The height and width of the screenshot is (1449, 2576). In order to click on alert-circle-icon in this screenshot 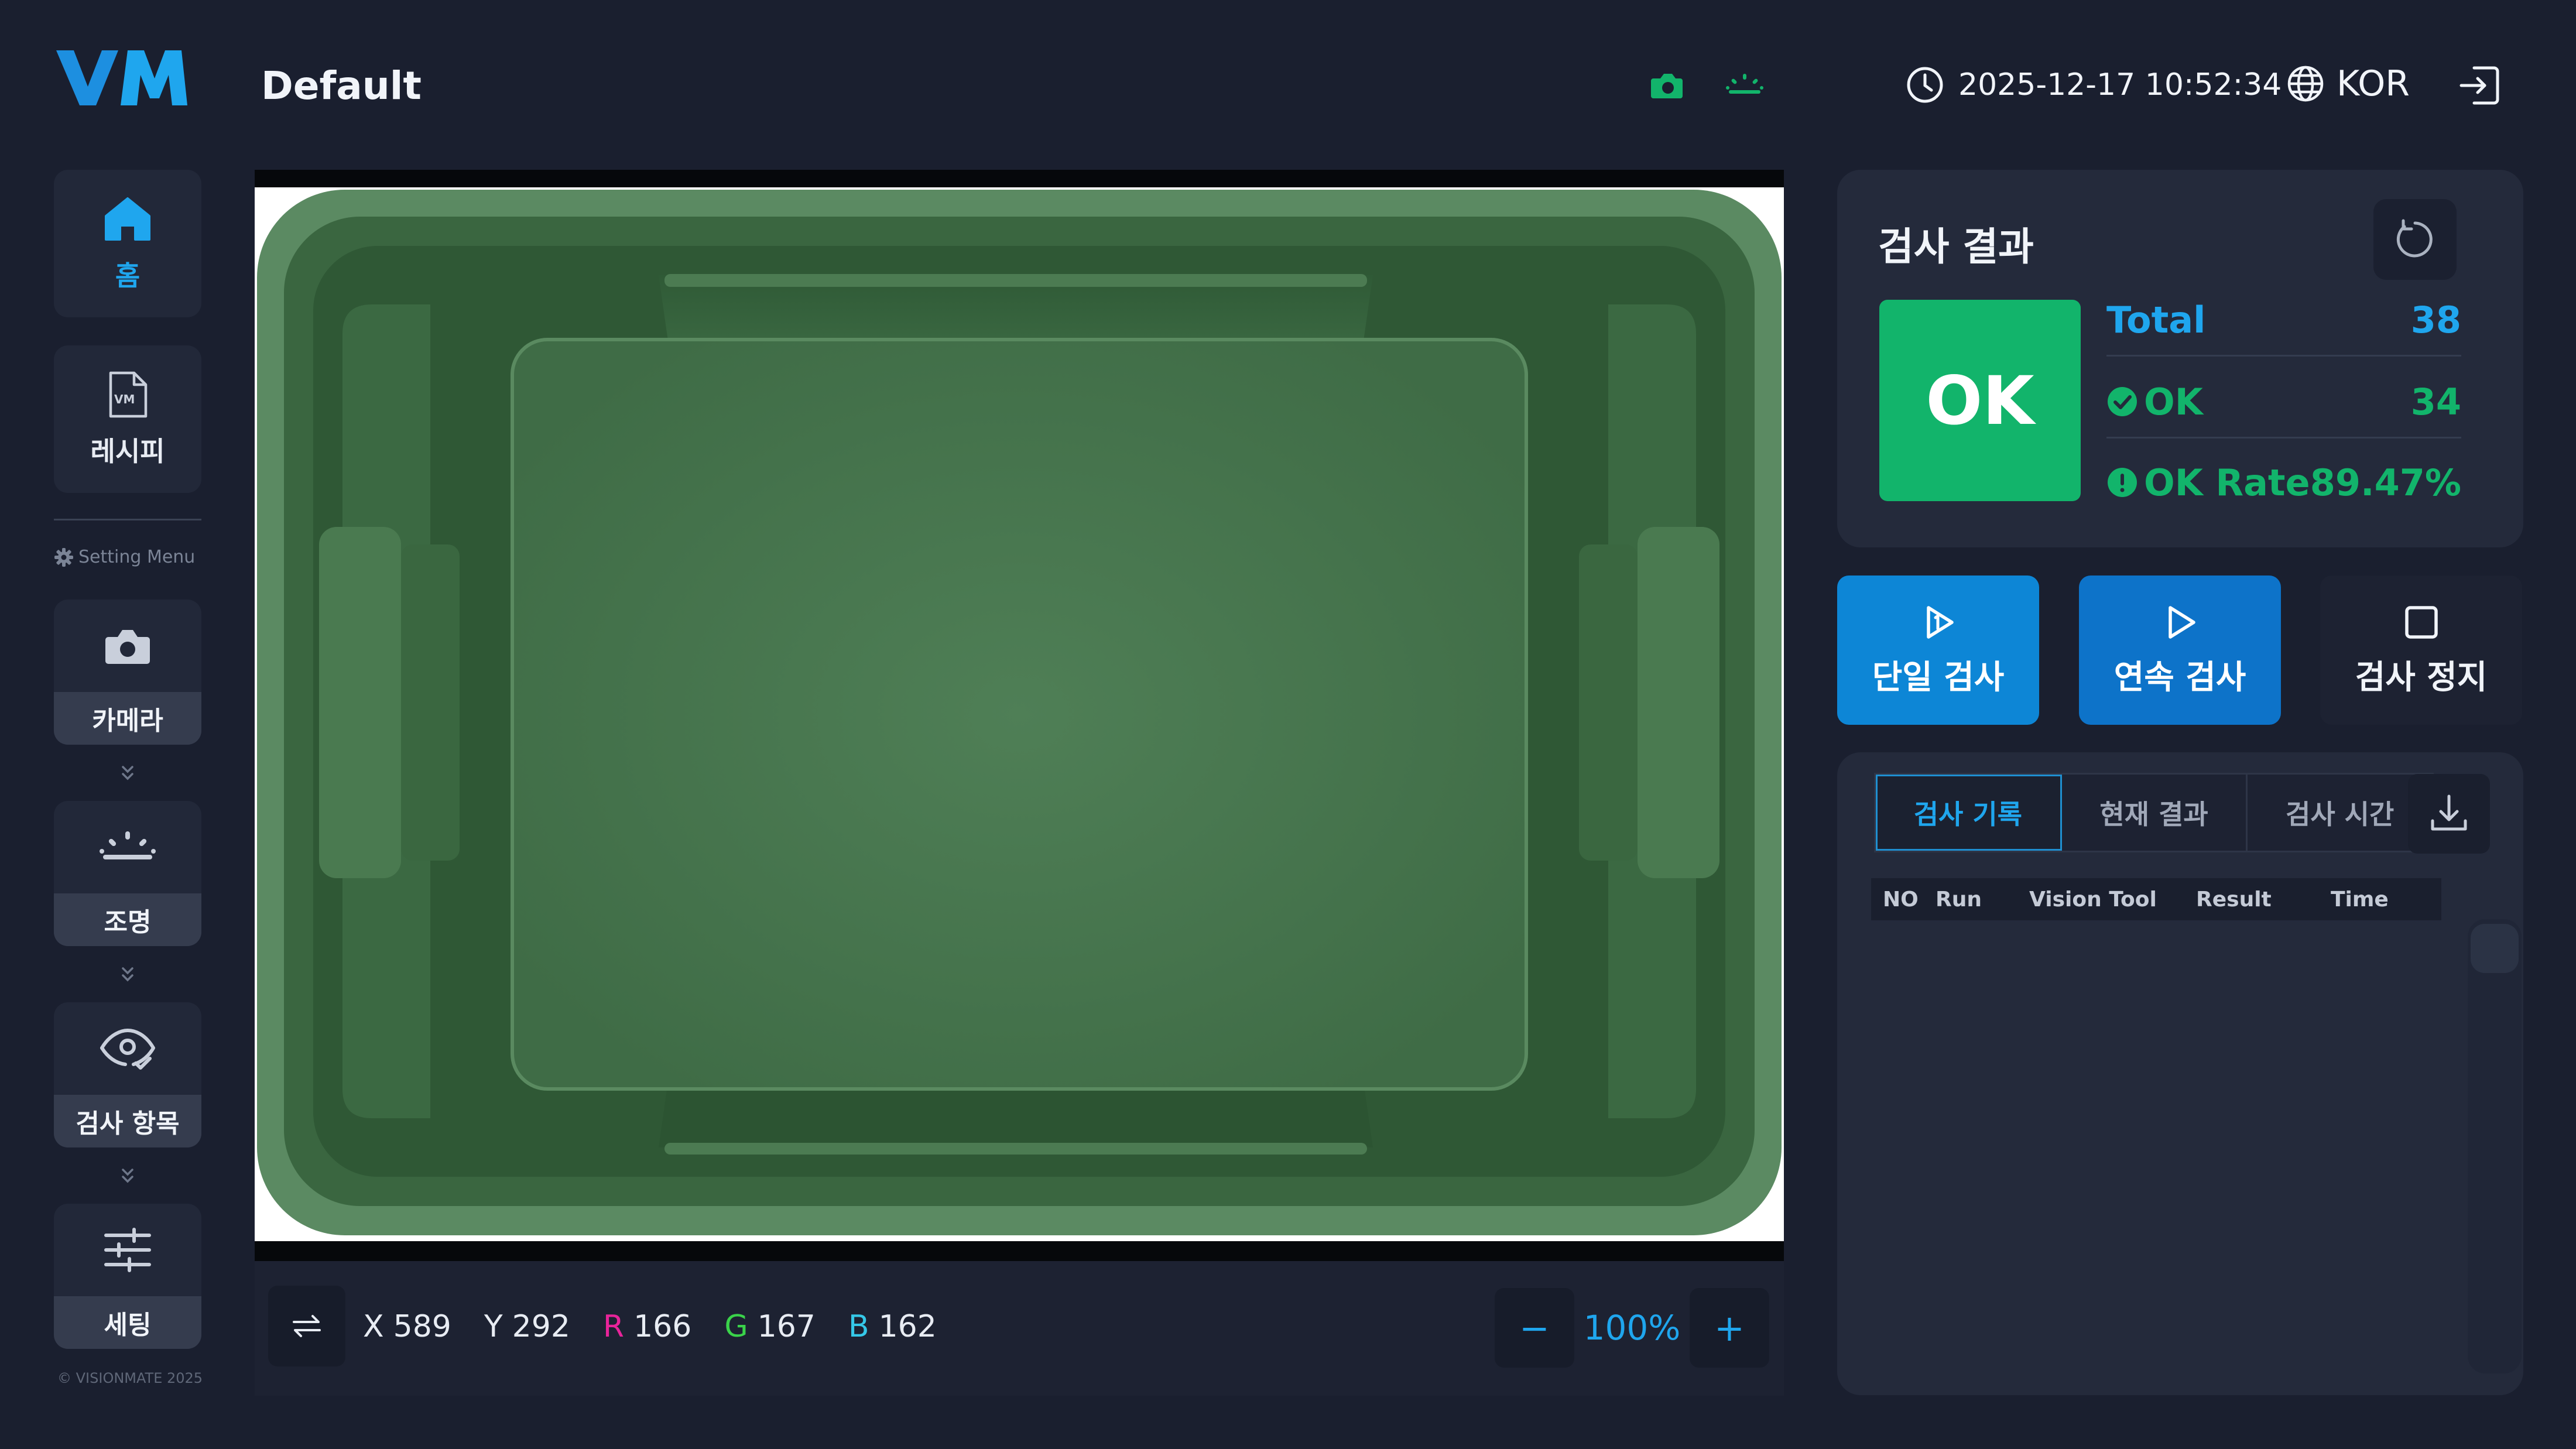, I will do `click(2122, 482)`.